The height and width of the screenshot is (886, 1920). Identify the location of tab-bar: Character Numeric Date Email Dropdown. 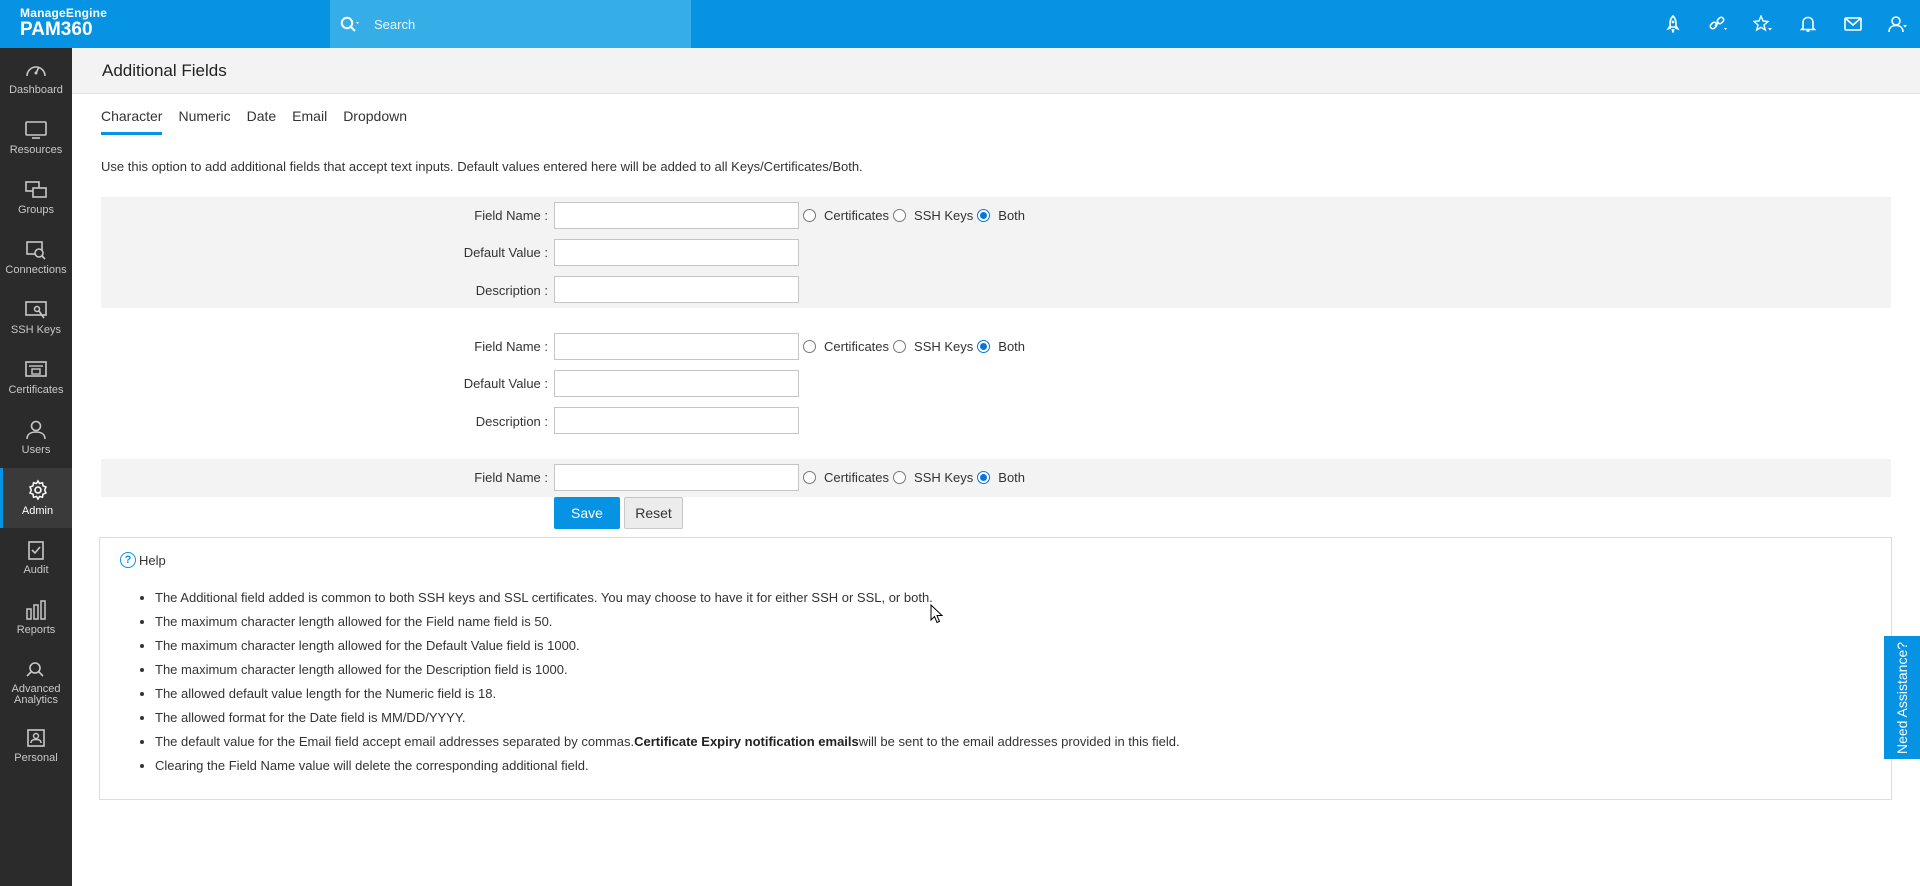
(262, 121).